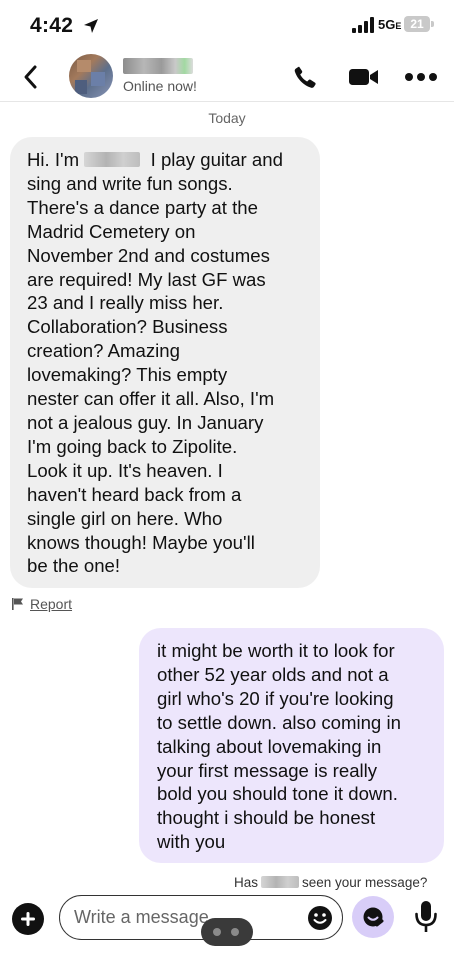 The width and height of the screenshot is (454, 960). Describe the element at coordinates (227, 25) in the screenshot. I see `status-bar: 4:42 5GE 21` at that location.